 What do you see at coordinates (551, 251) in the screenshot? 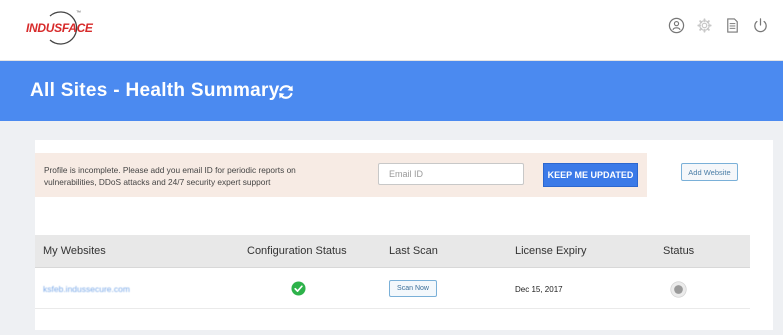
I see `column-header-license-expiry: License Expiry` at bounding box center [551, 251].